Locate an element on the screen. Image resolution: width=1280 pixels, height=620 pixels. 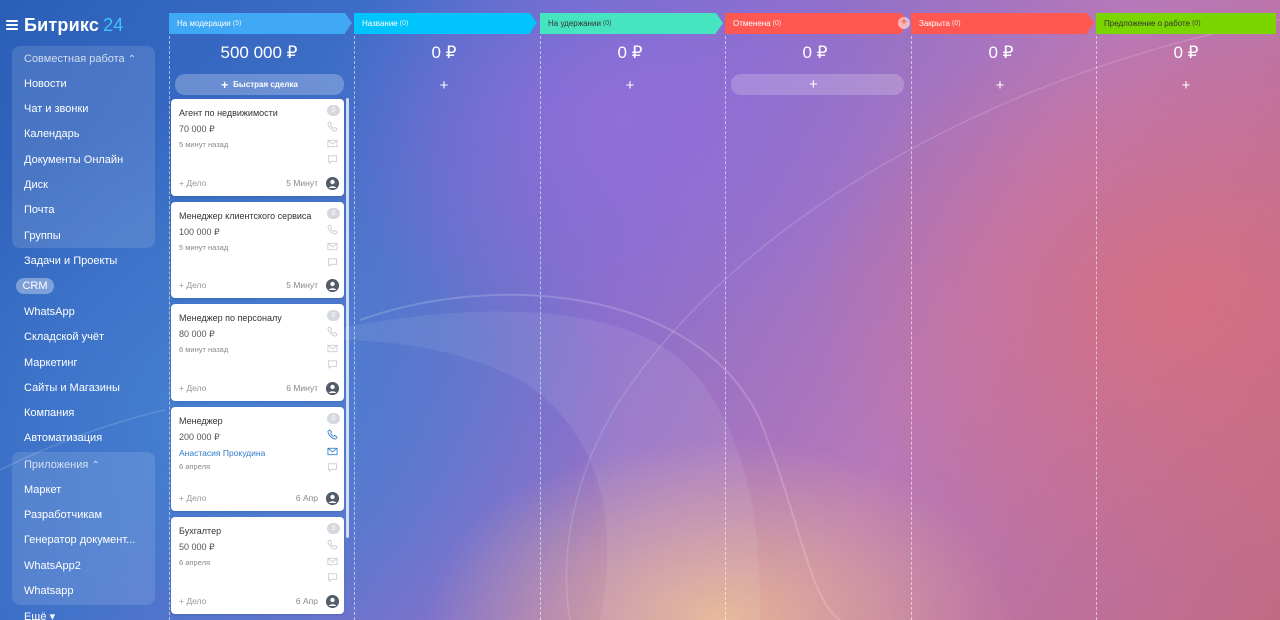
column-scrollbar is located at coordinates (347, 318).